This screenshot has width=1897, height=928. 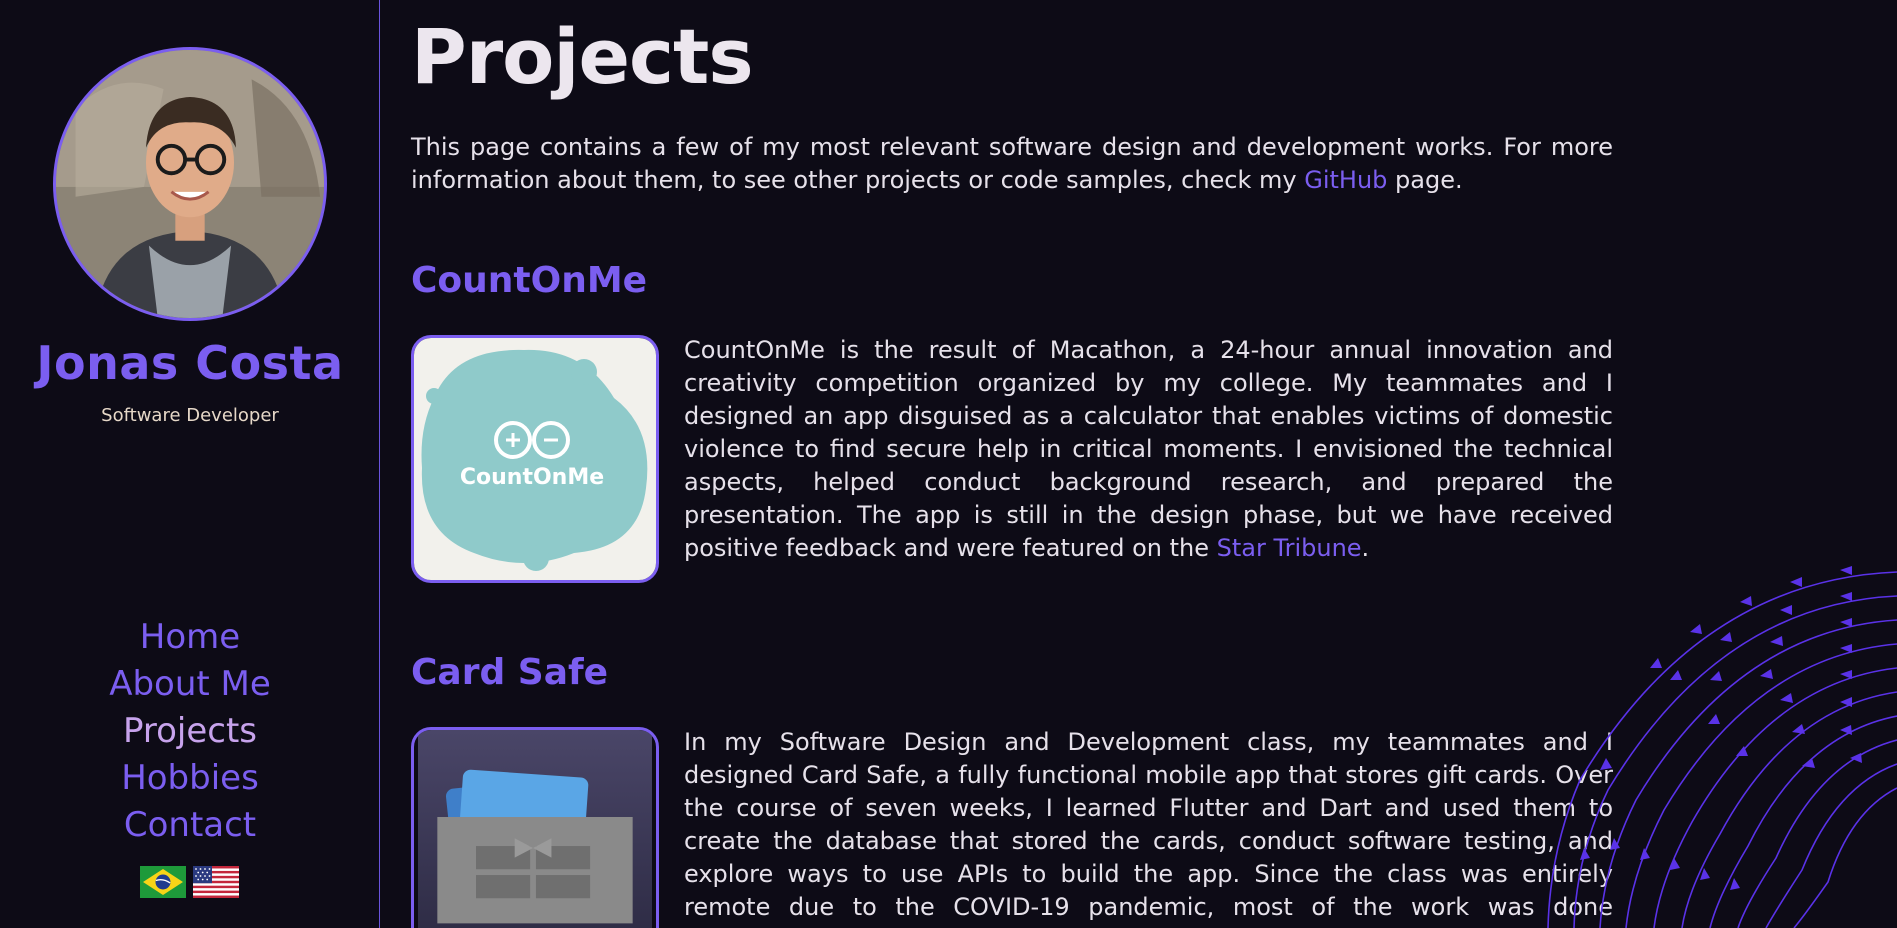 I want to click on main-nav: Home About Me Projects Hobbies Contact, so click(x=190, y=731).